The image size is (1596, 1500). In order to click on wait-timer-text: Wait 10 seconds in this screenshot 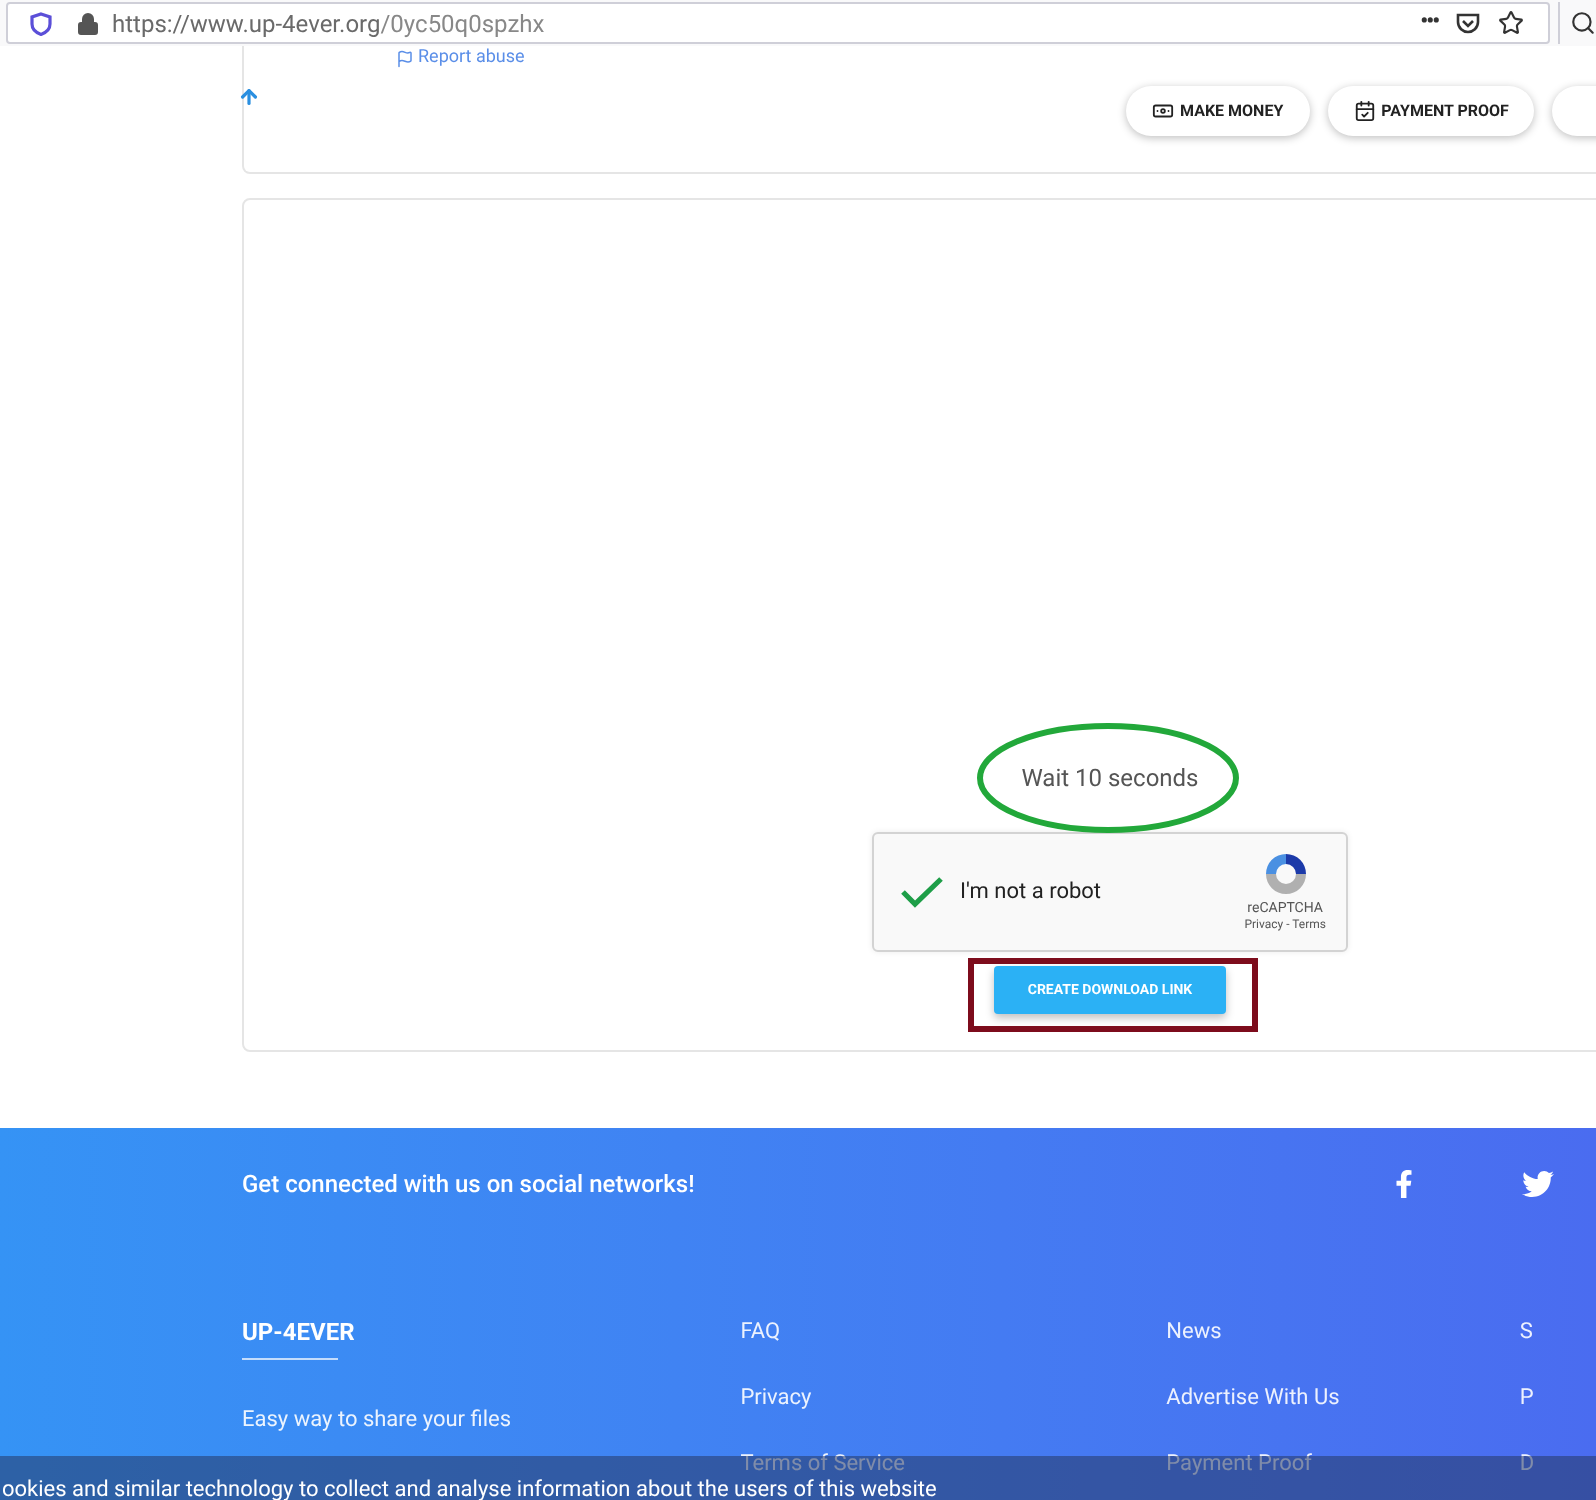, I will do `click(1110, 779)`.